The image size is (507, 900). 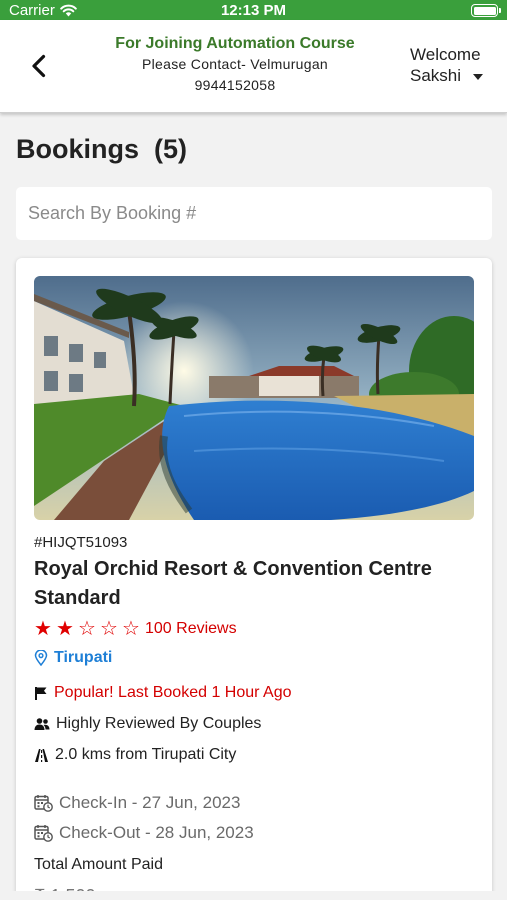 I want to click on couples-note: Highly Reviewed By Couples, so click(x=147, y=724).